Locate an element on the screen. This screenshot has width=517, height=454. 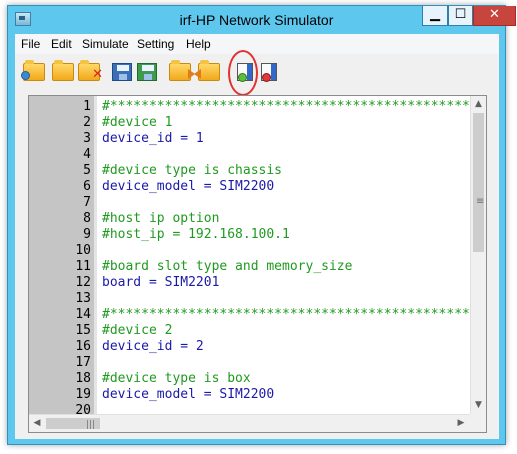
line-number: 2 is located at coordinates (87, 122).